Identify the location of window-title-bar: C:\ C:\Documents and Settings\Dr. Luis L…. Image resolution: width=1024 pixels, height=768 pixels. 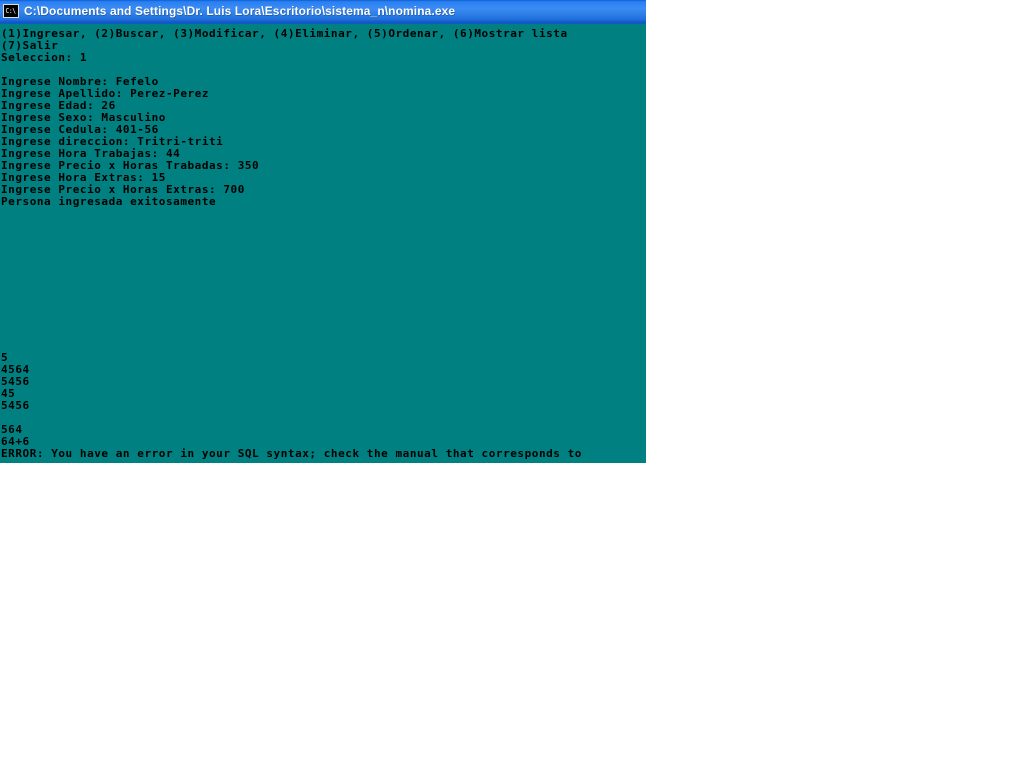
(323, 11).